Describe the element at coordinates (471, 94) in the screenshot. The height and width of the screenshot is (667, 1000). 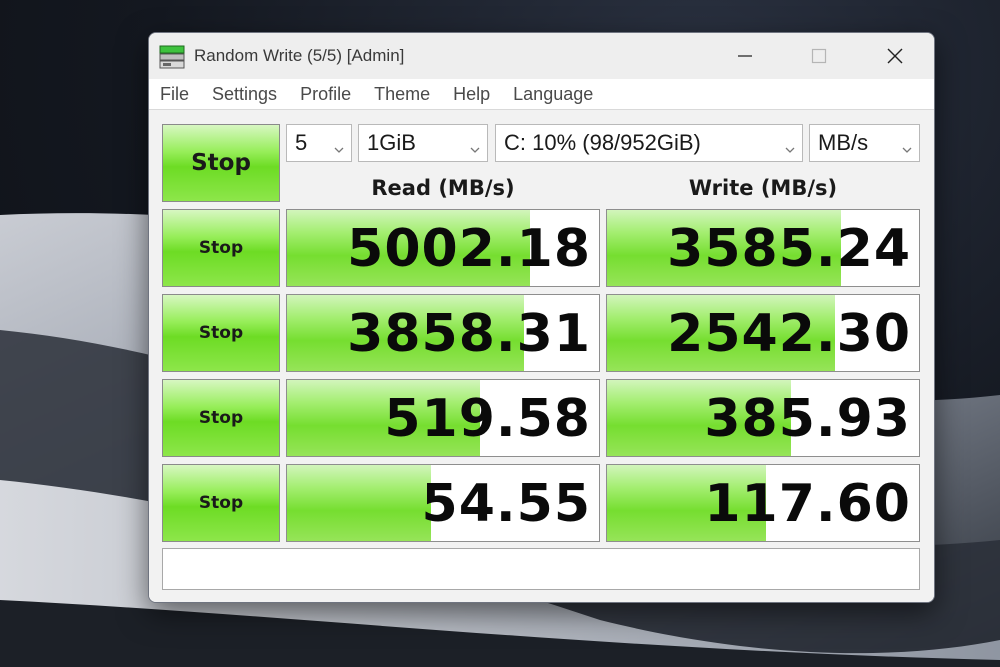
I see `menu-help: Help` at that location.